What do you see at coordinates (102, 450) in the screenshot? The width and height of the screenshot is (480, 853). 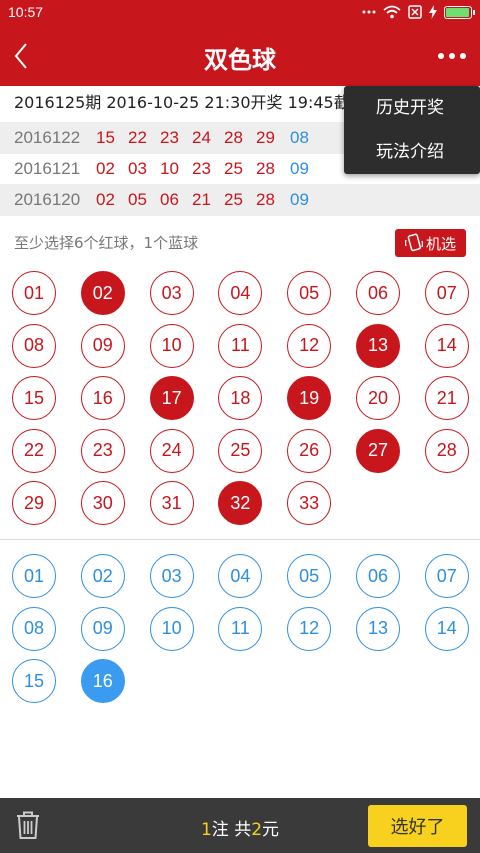 I see `red-ball-23: 23` at bounding box center [102, 450].